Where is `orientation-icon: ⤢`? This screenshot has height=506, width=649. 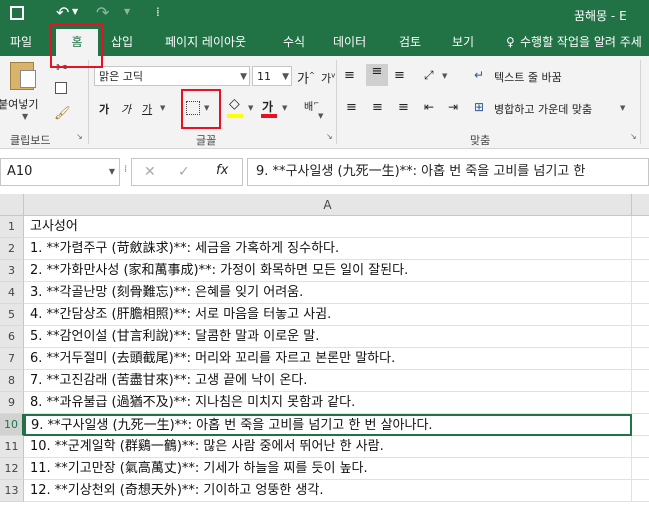 orientation-icon: ⤢ is located at coordinates (429, 75).